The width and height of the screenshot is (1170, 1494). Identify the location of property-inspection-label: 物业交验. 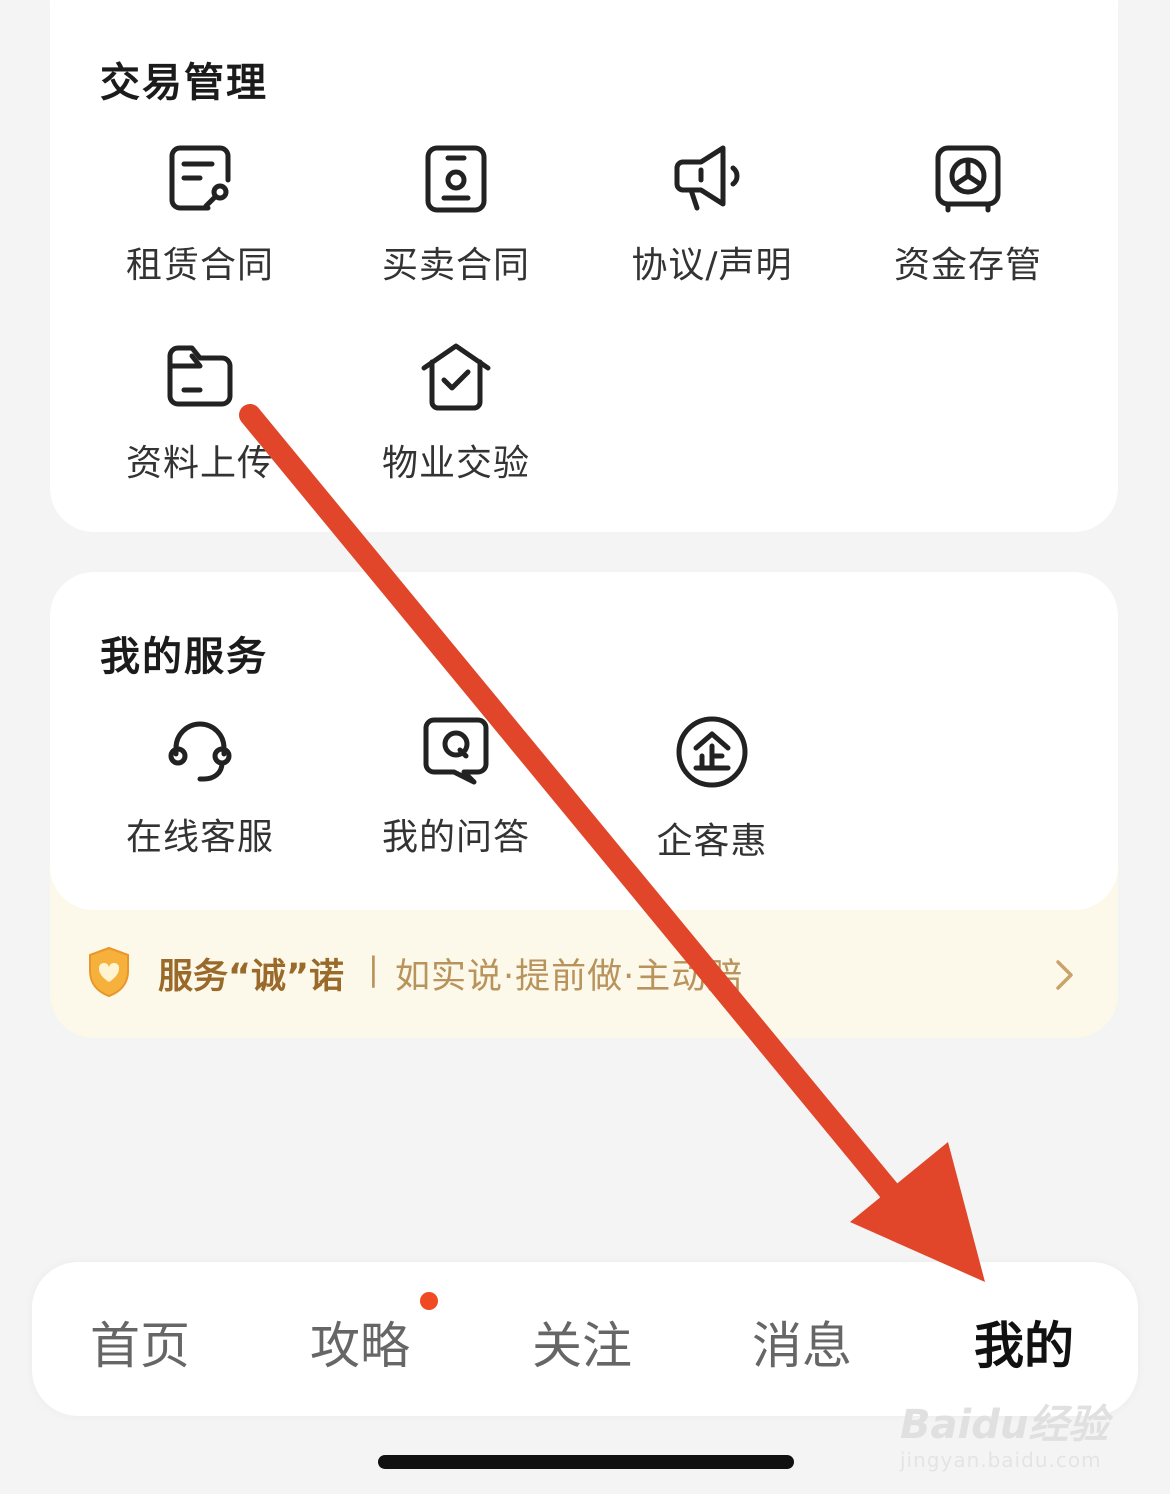
(455, 463).